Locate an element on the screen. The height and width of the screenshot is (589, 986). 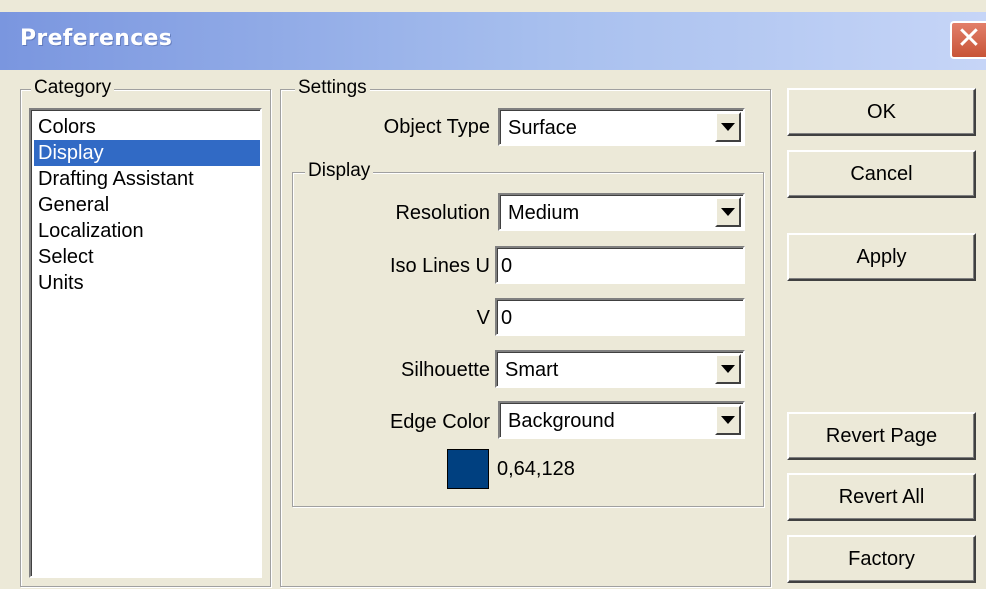
edge-color-dropdown-button is located at coordinates (728, 420).